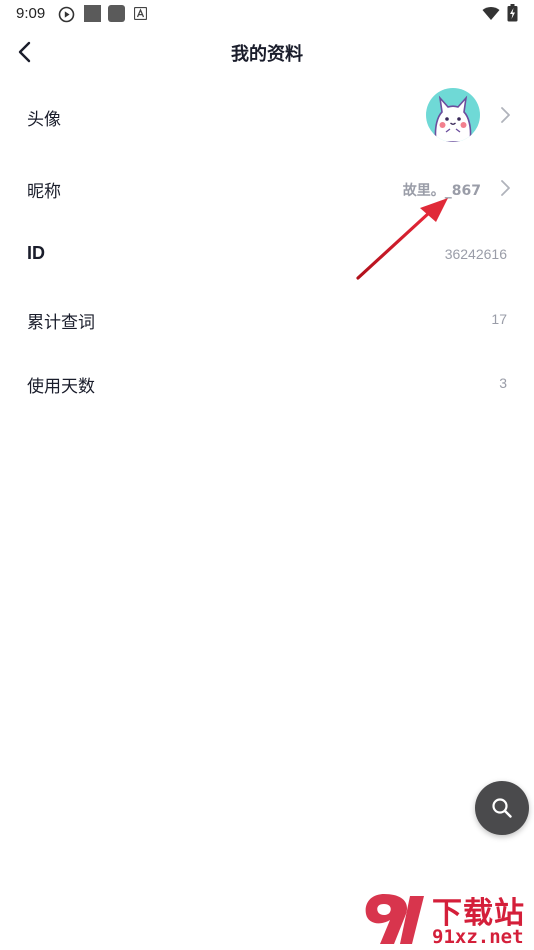 The width and height of the screenshot is (534, 950). Describe the element at coordinates (44, 120) in the screenshot. I see `avatar-label: 头像` at that location.